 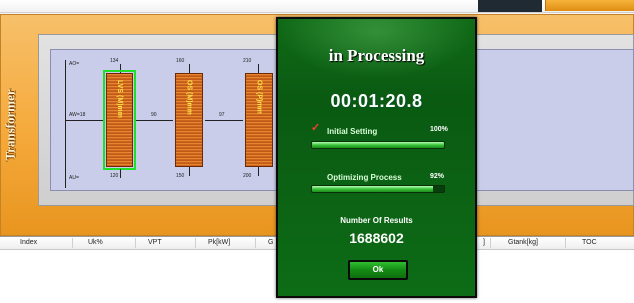 I want to click on step2-progress-fill, so click(x=373, y=189).